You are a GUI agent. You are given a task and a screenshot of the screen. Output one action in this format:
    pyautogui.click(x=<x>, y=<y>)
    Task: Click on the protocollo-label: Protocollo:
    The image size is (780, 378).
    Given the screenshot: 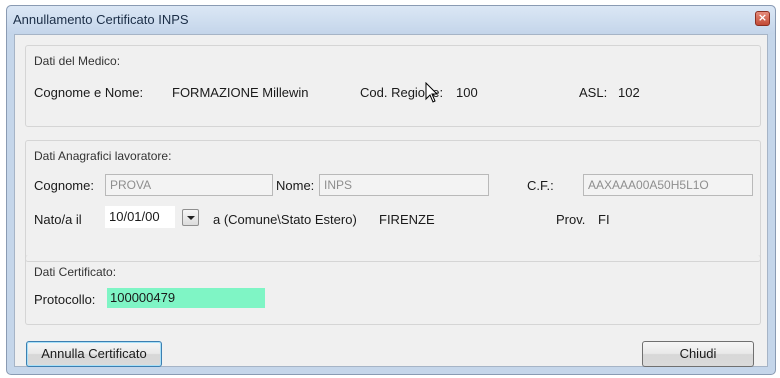 What is the action you would take?
    pyautogui.click(x=65, y=299)
    